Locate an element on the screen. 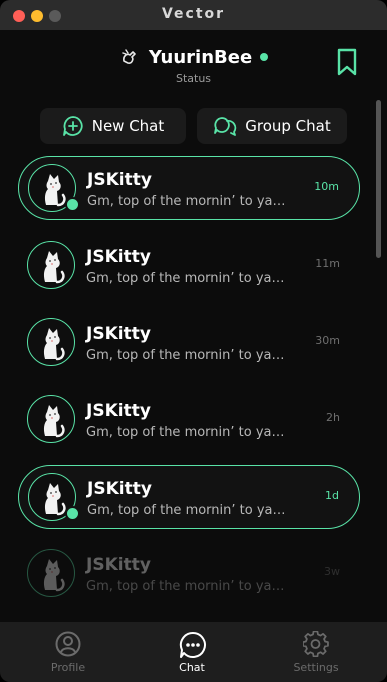  chat-timestamp: 3w is located at coordinates (332, 571).